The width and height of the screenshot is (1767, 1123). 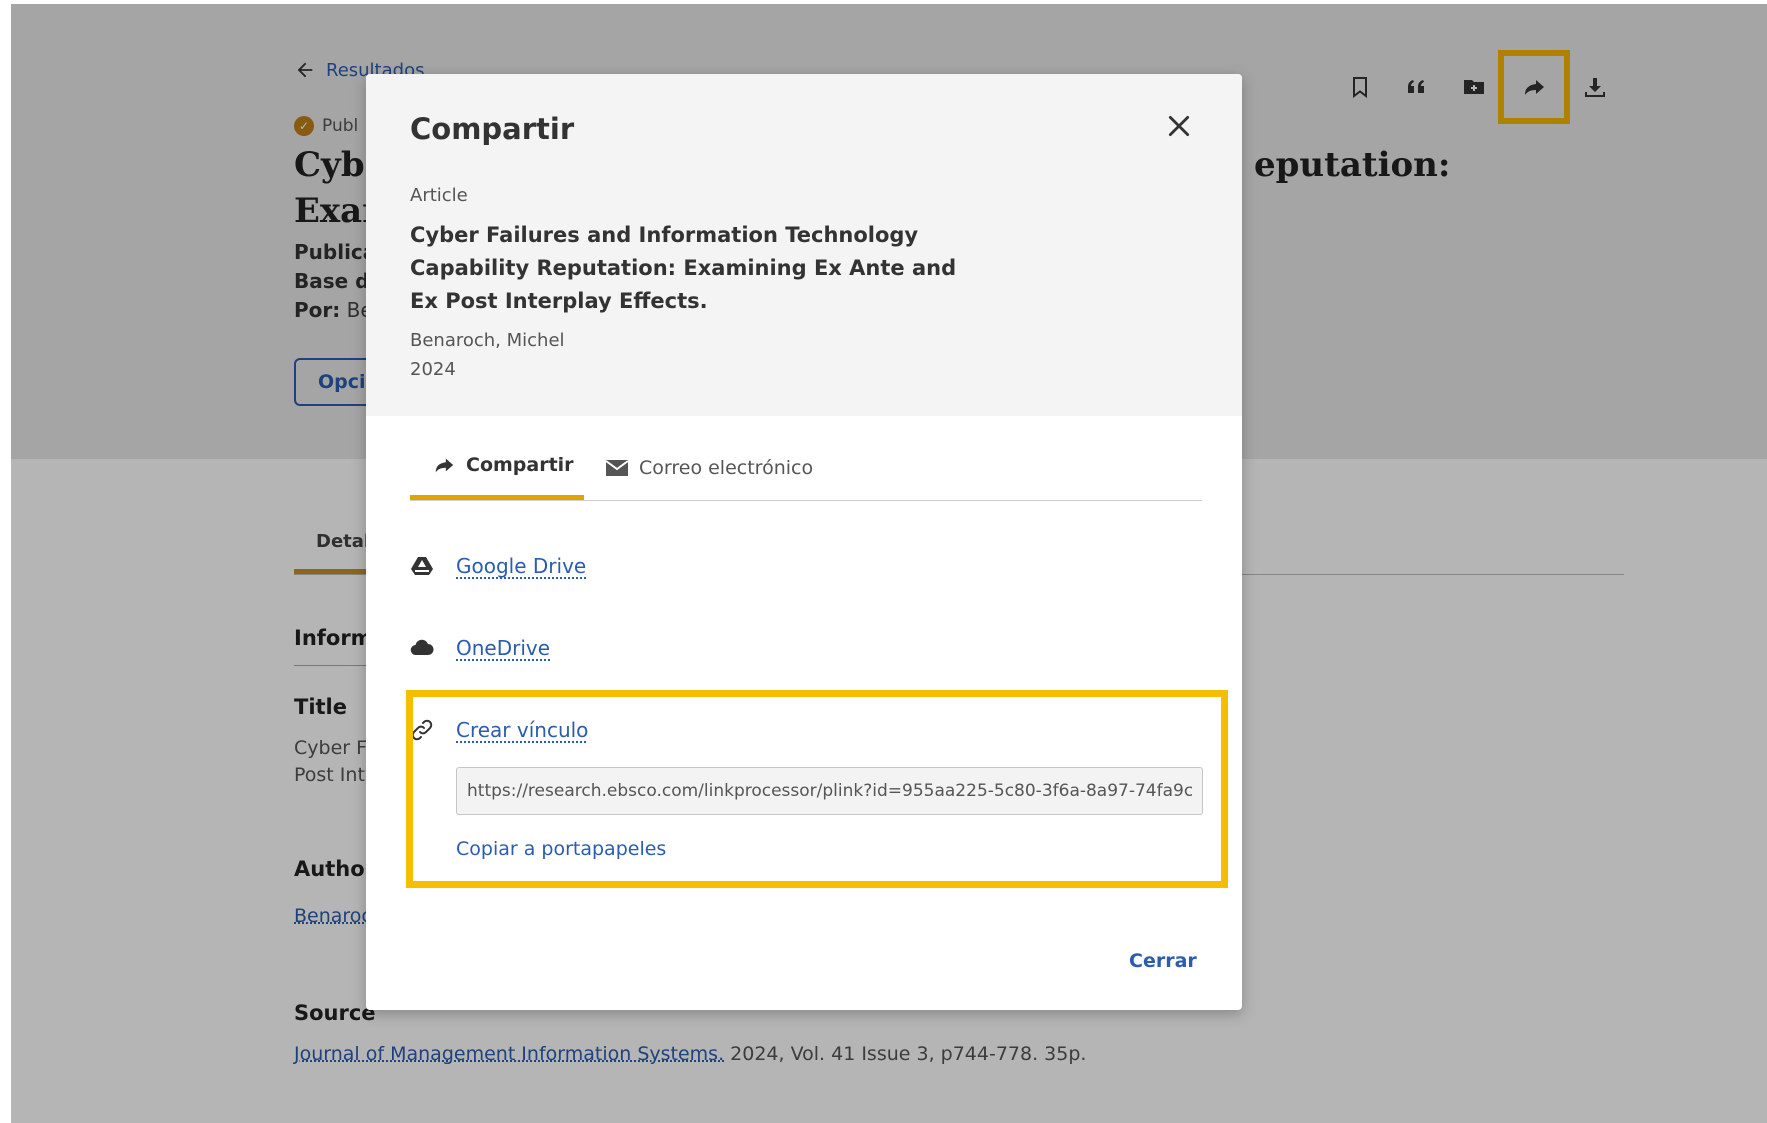 I want to click on onedrive-option: OneDrive, so click(x=480, y=648).